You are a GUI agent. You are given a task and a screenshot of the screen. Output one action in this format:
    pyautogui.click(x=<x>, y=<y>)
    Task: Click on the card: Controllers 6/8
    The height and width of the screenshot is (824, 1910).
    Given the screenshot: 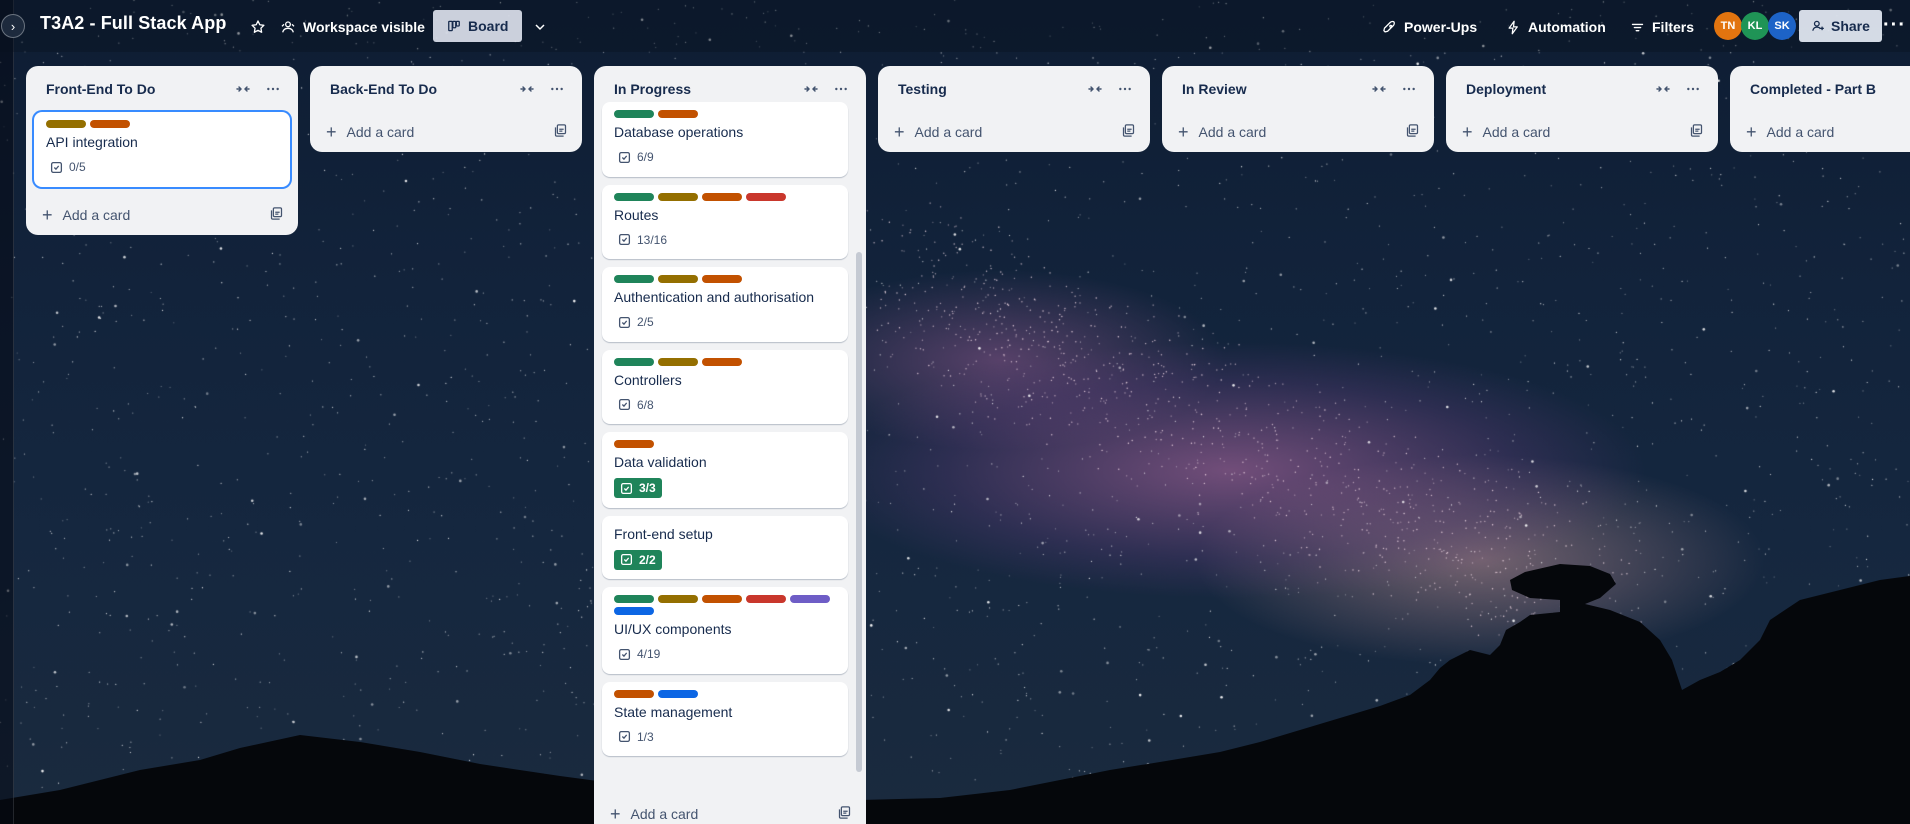 What is the action you would take?
    pyautogui.click(x=725, y=386)
    